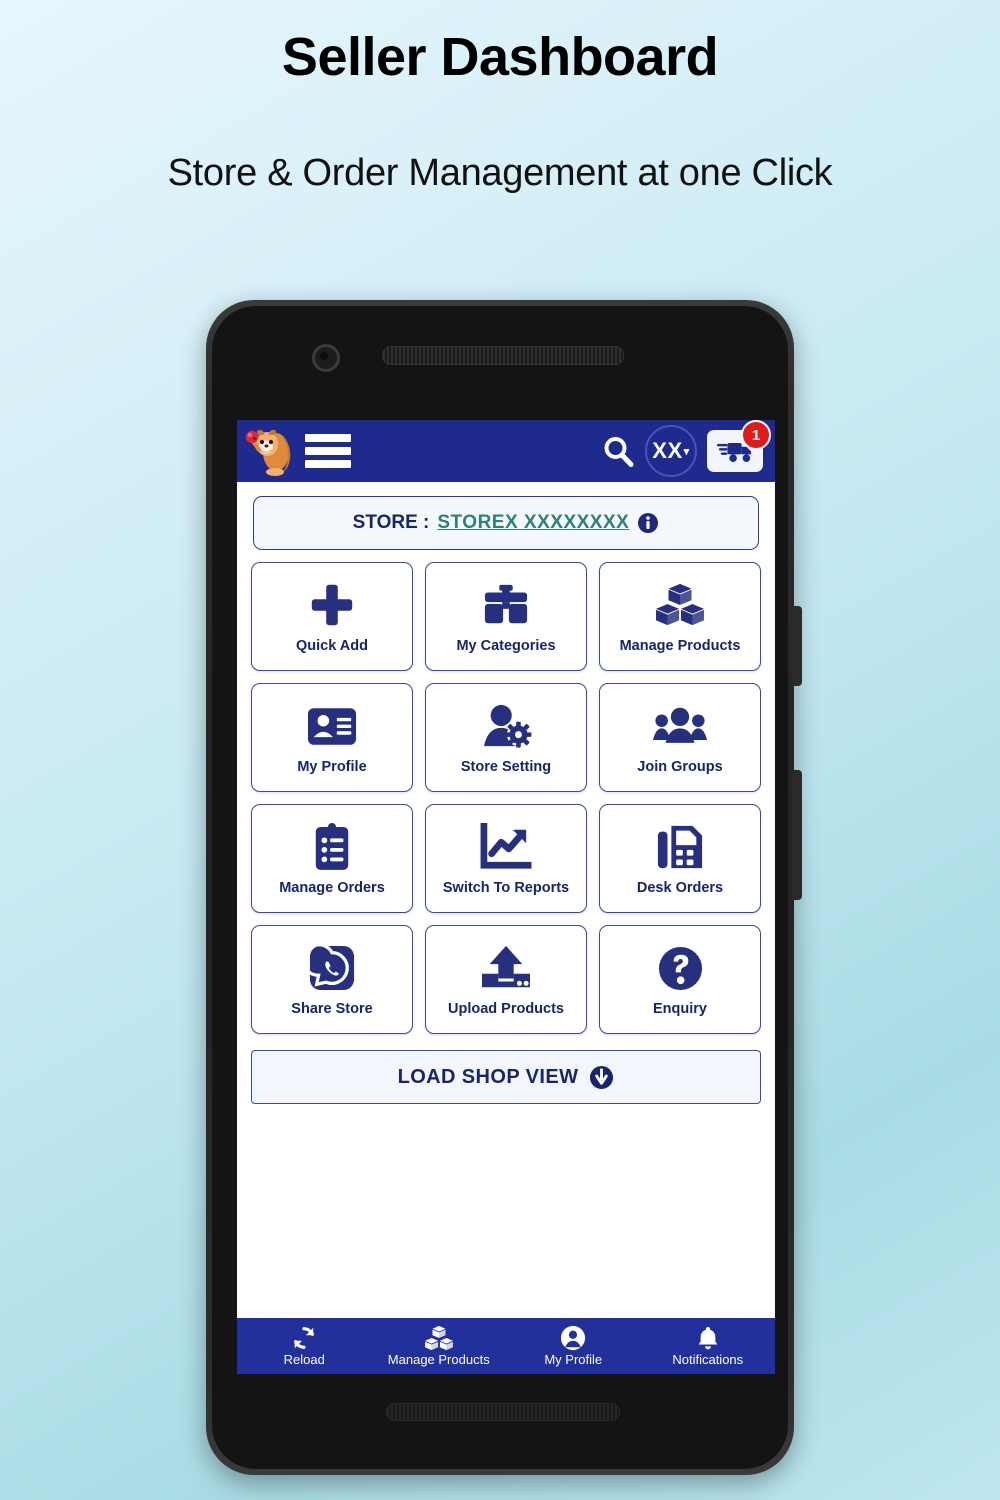  Describe the element at coordinates (500, 57) in the screenshot. I see `page-title: Seller Dashboard` at that location.